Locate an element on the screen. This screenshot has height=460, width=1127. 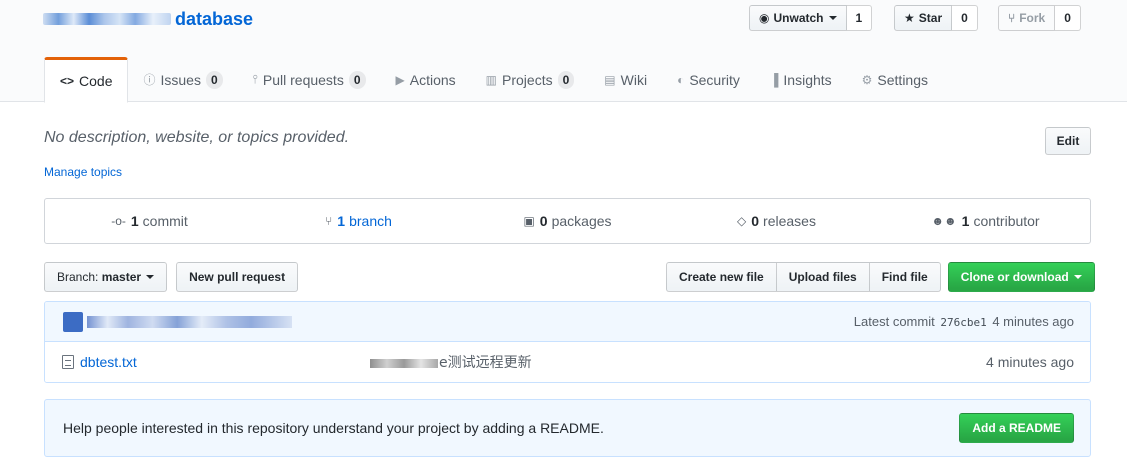
packages-summary: ▣ 0 packages is located at coordinates (567, 221).